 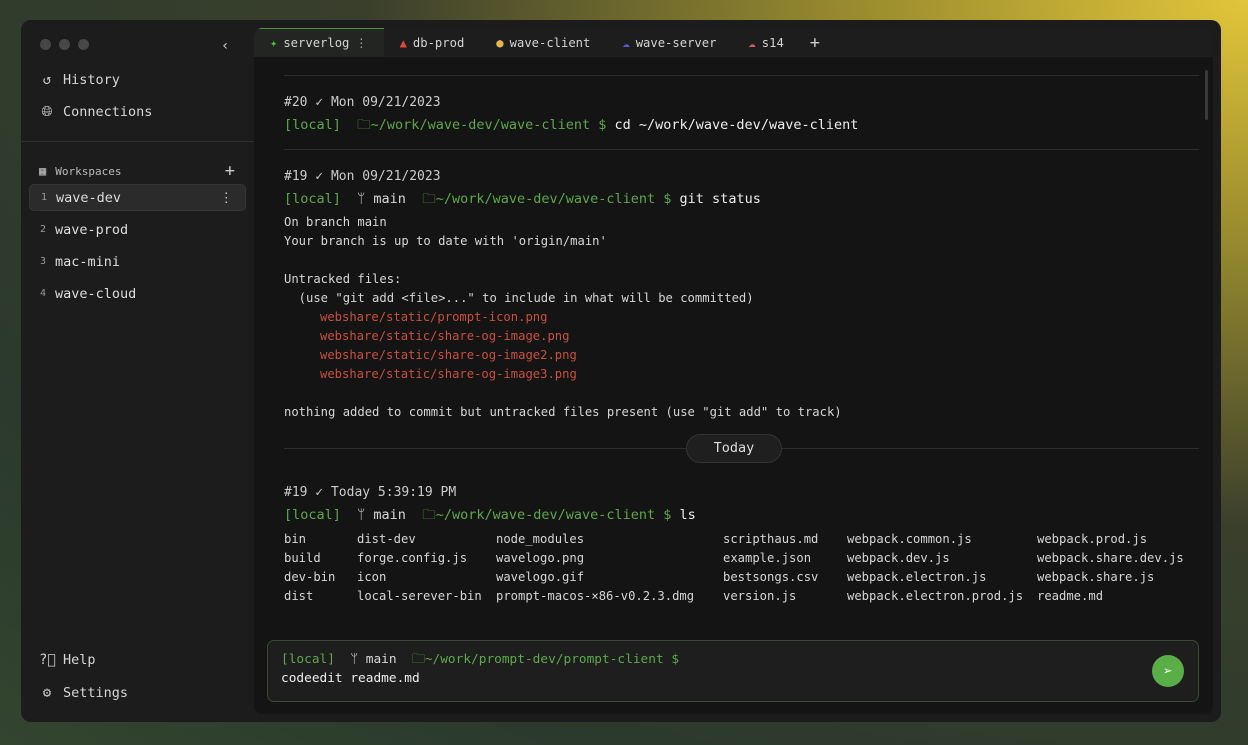 What do you see at coordinates (419, 596) in the screenshot?
I see `file-entry: local-serever-bin` at bounding box center [419, 596].